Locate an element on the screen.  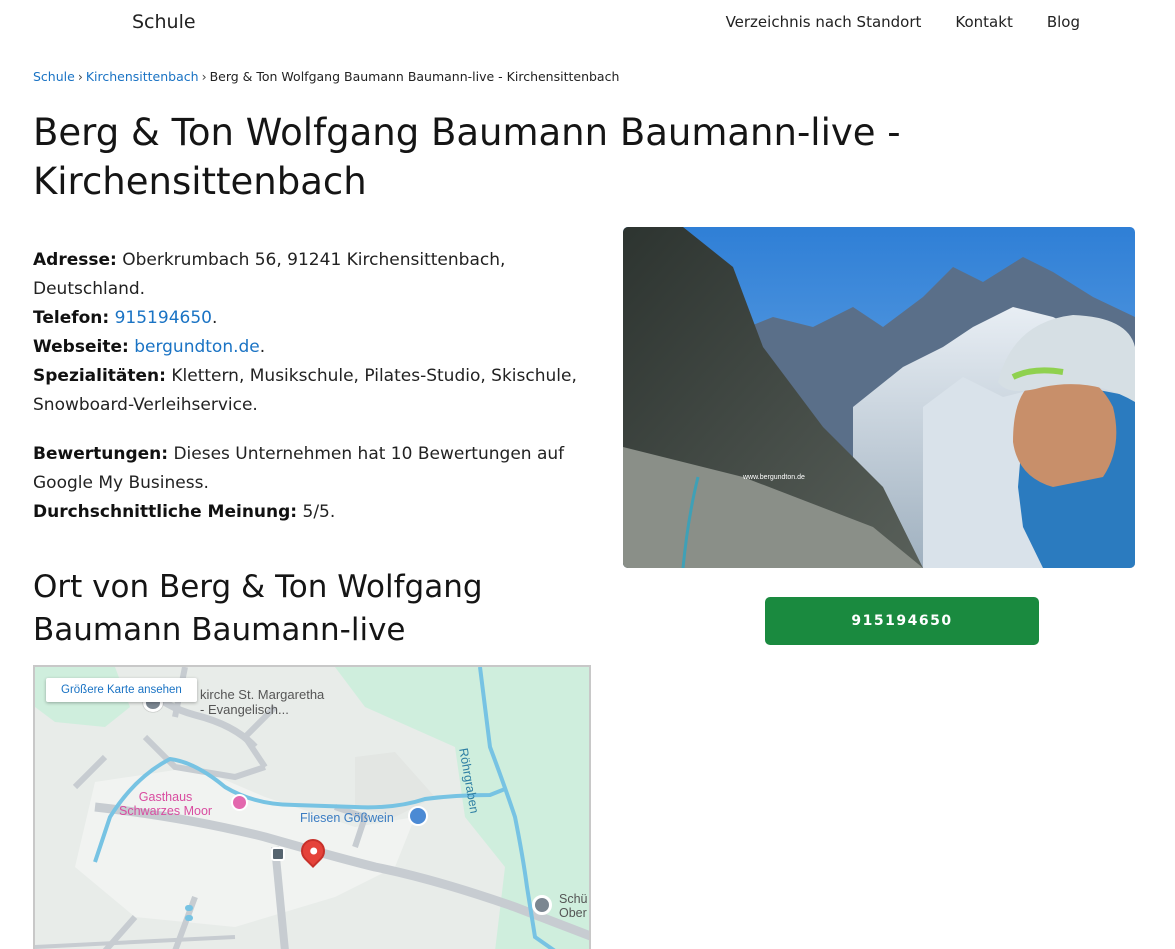
map-label-school: Schü Ober is located at coordinates (573, 906).